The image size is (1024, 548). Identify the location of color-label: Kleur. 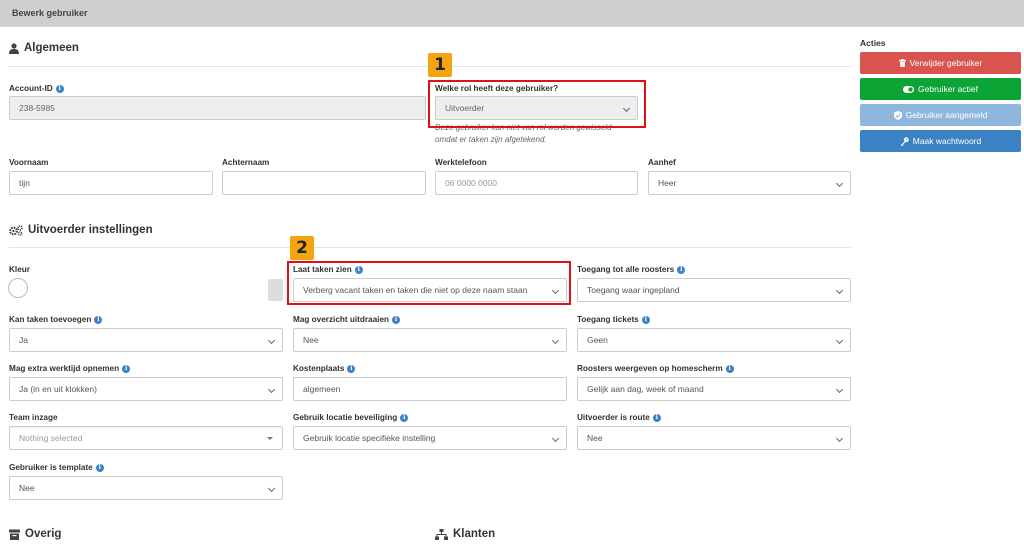
(19, 269).